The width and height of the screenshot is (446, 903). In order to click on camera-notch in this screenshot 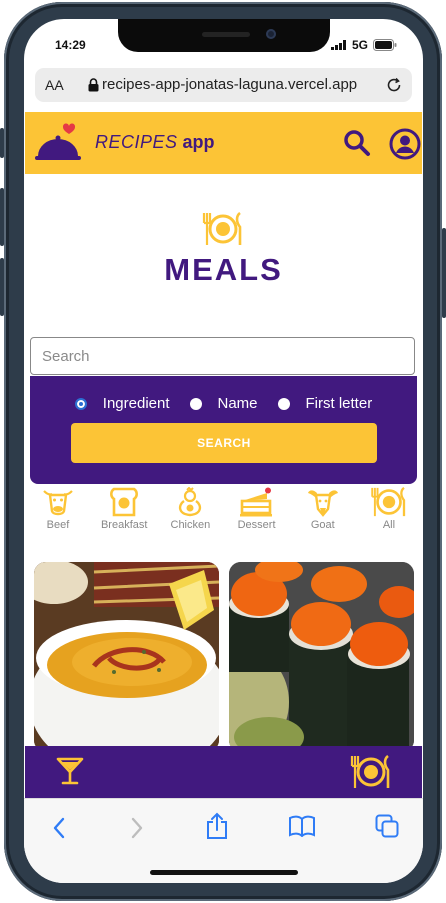, I will do `click(224, 35)`.